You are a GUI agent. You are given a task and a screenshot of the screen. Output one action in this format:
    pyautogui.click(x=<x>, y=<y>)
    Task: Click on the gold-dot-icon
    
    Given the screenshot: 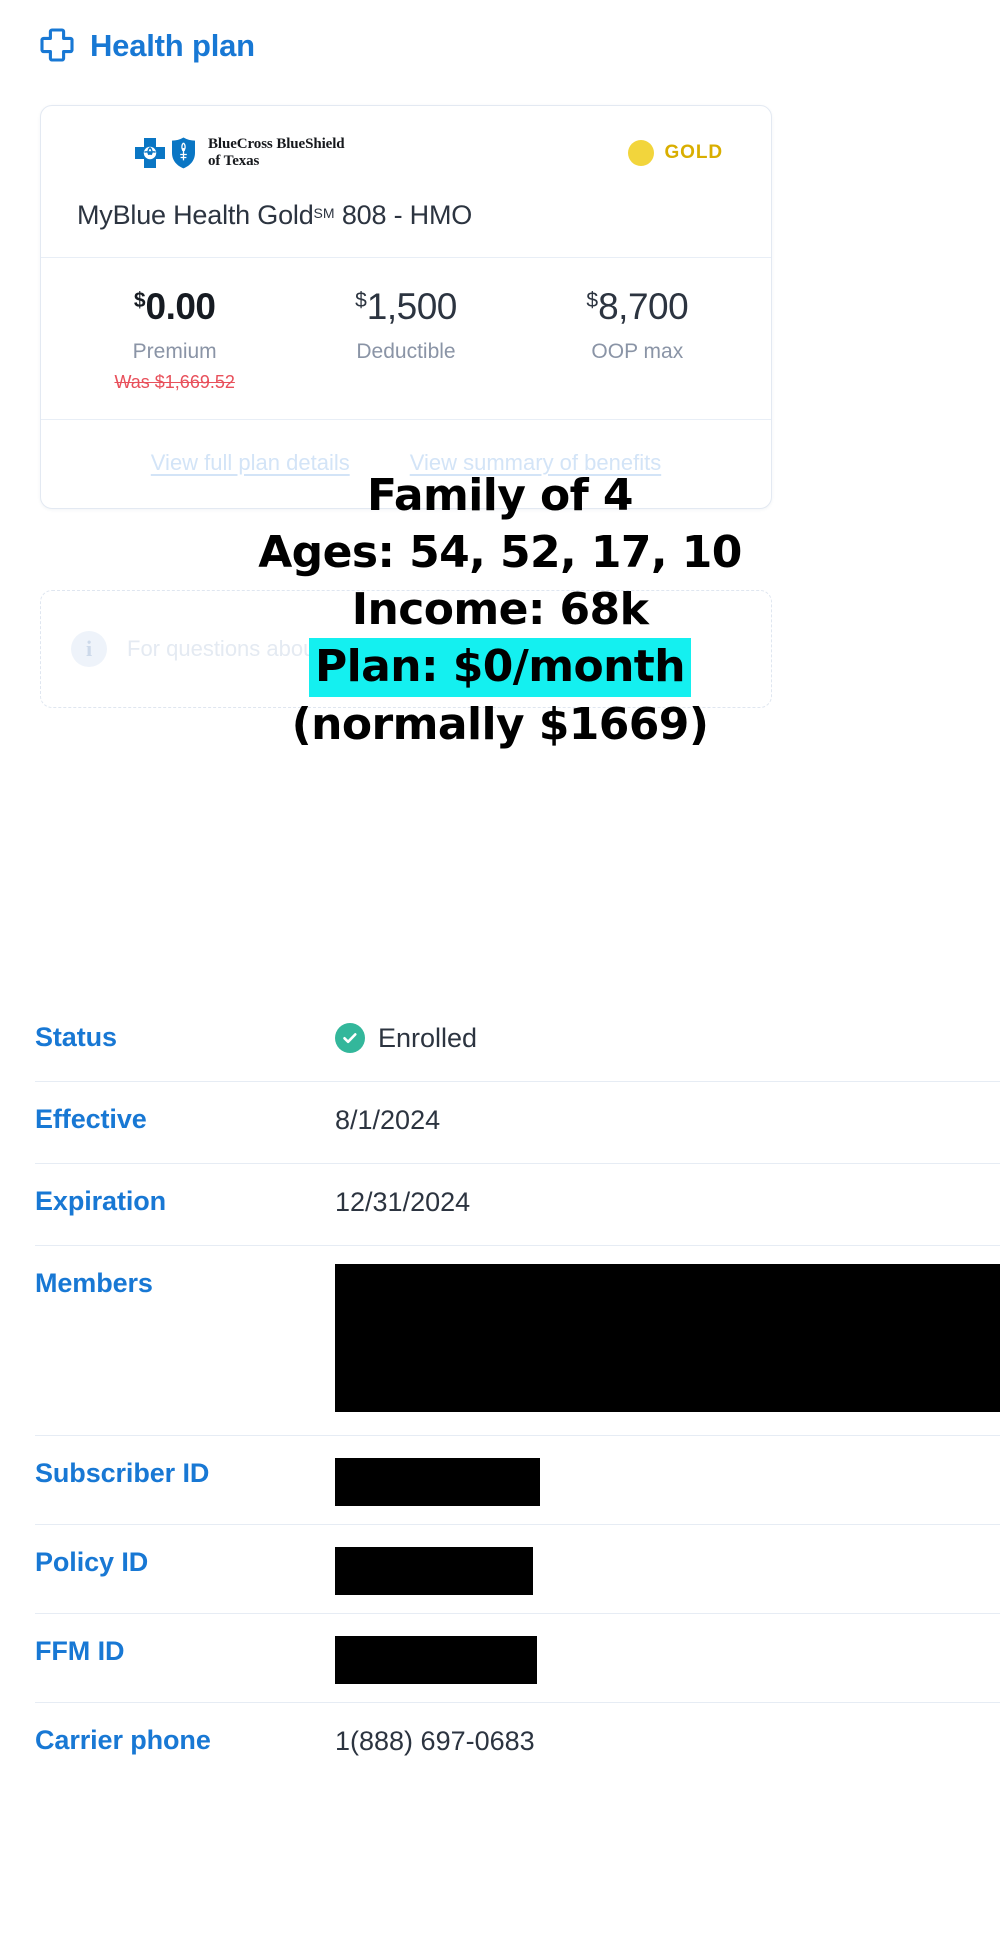 What is the action you would take?
    pyautogui.click(x=640, y=153)
    